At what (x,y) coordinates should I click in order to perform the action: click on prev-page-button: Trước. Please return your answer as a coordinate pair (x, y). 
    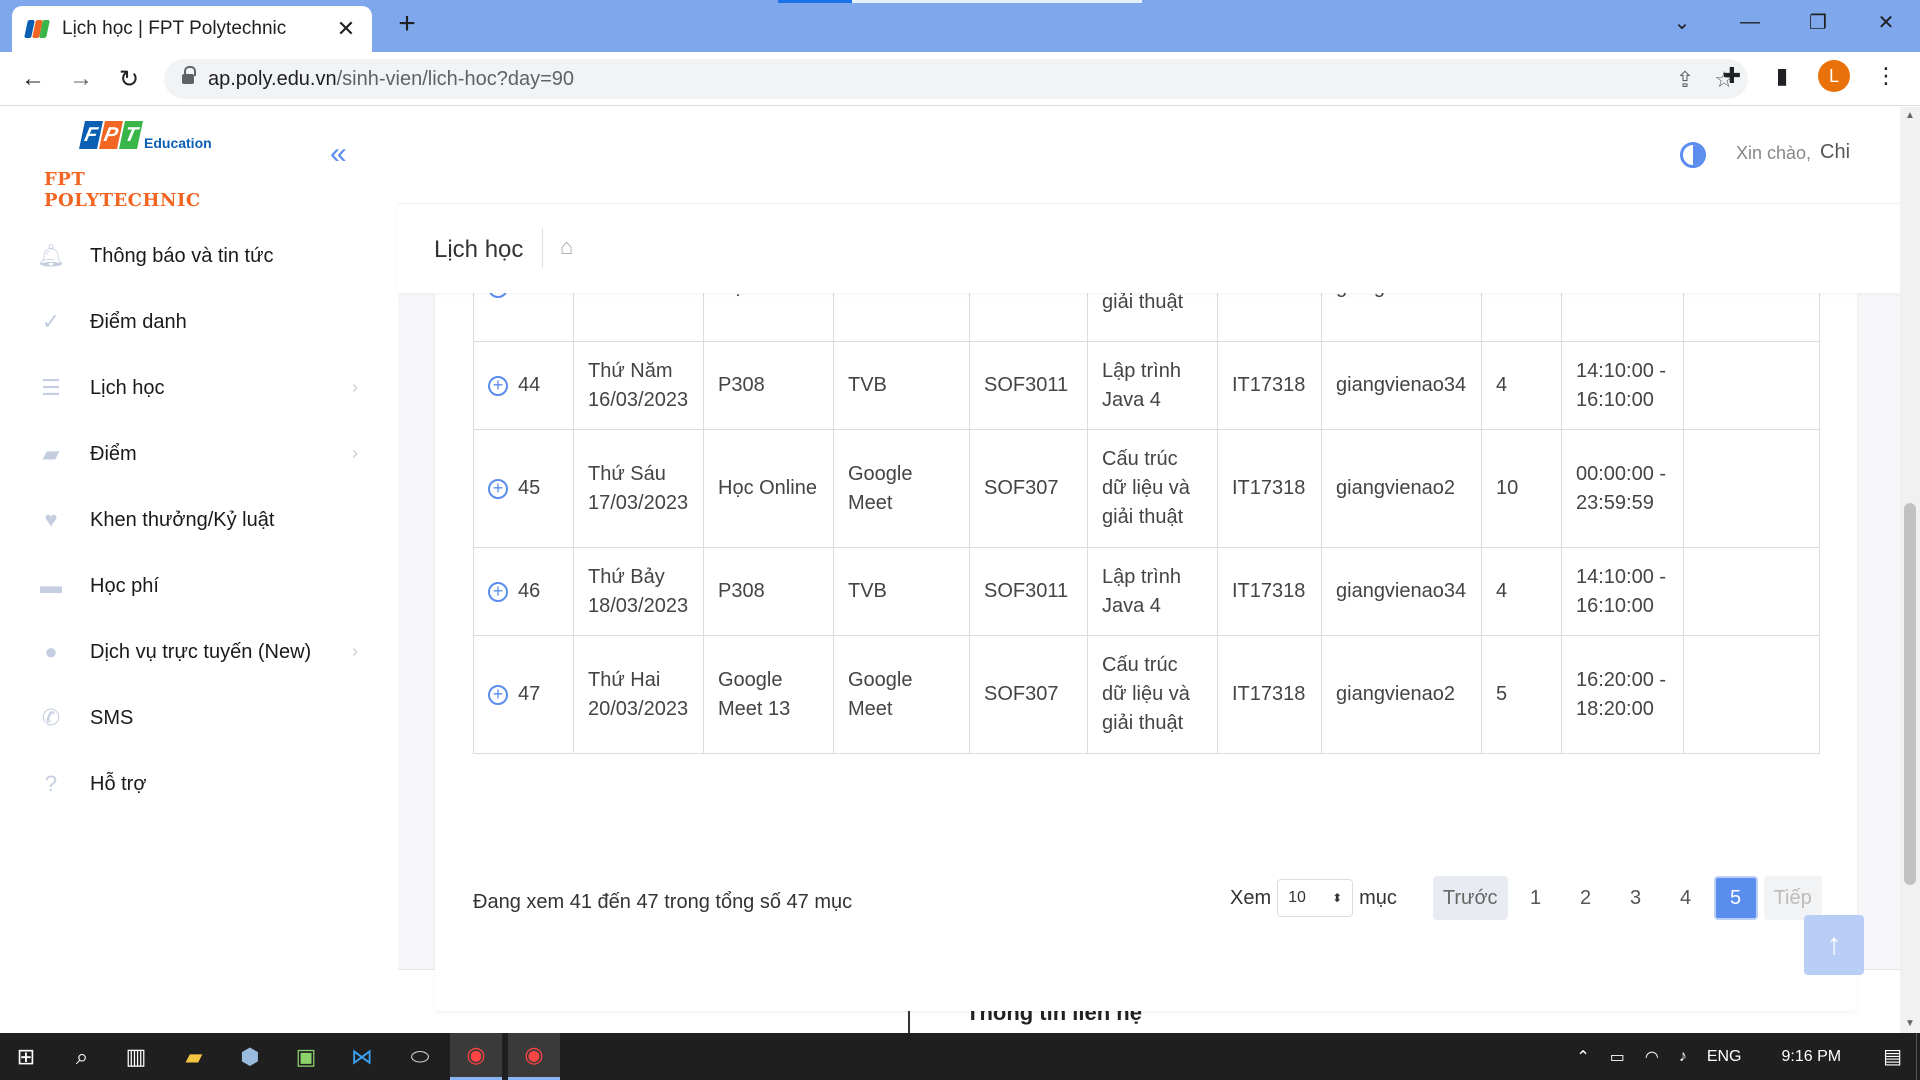
    Looking at the image, I should click on (1470, 898).